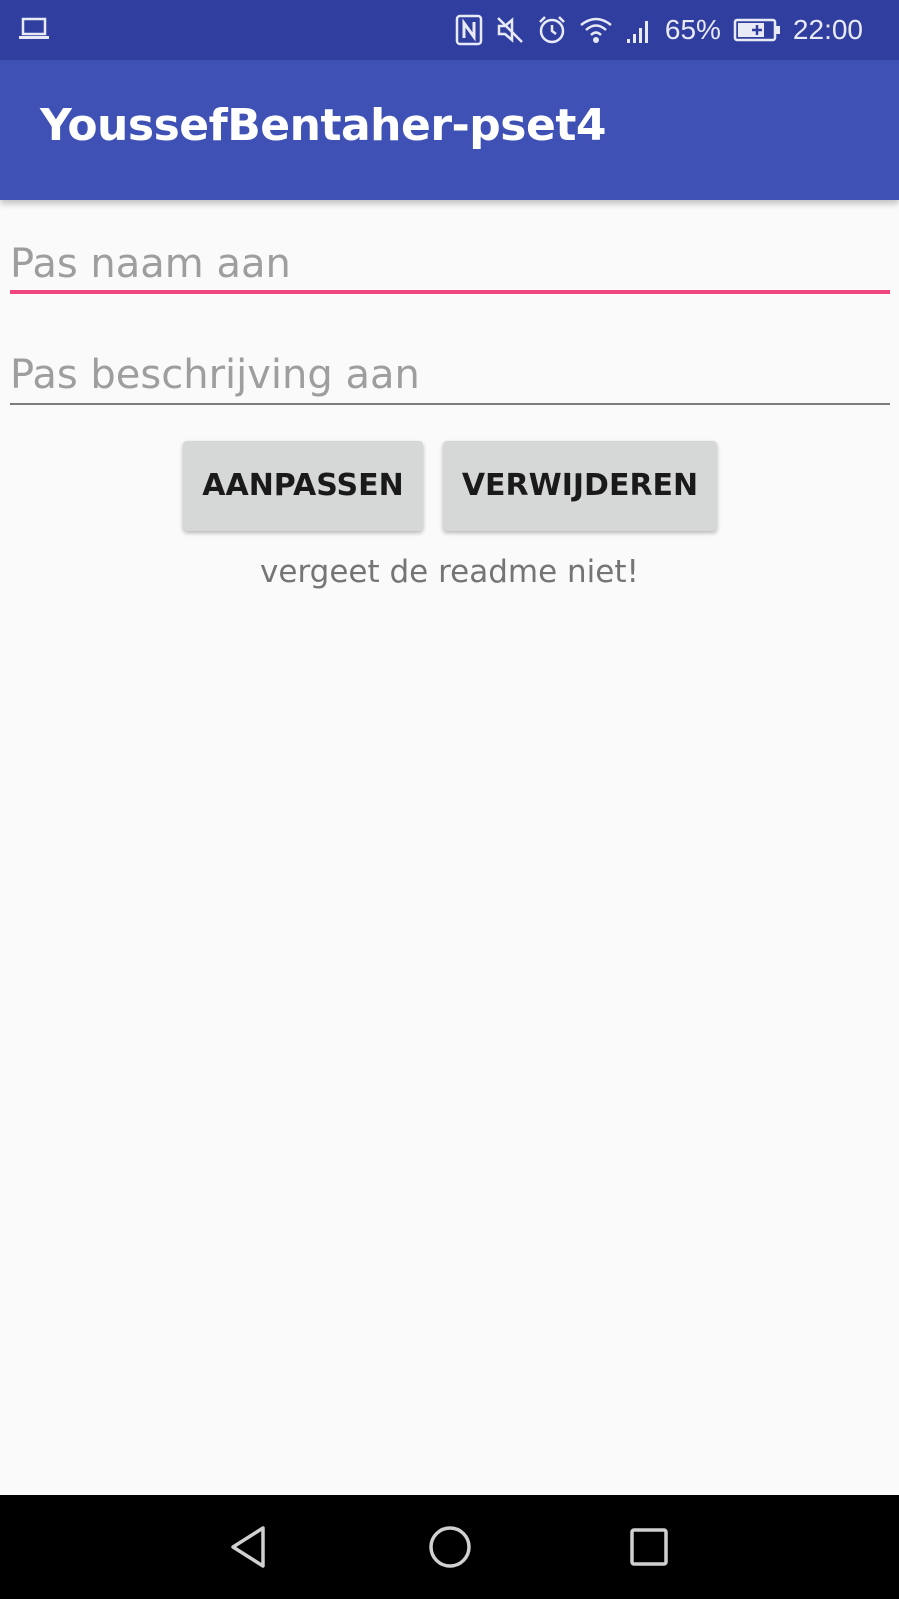 This screenshot has width=899, height=1599. What do you see at coordinates (552, 30) in the screenshot?
I see `alarm-icon` at bounding box center [552, 30].